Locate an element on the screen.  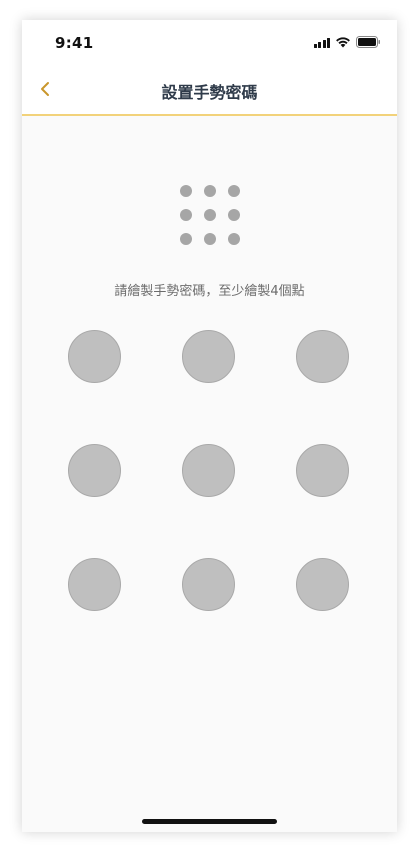
cellular-signal-icon is located at coordinates (321, 42).